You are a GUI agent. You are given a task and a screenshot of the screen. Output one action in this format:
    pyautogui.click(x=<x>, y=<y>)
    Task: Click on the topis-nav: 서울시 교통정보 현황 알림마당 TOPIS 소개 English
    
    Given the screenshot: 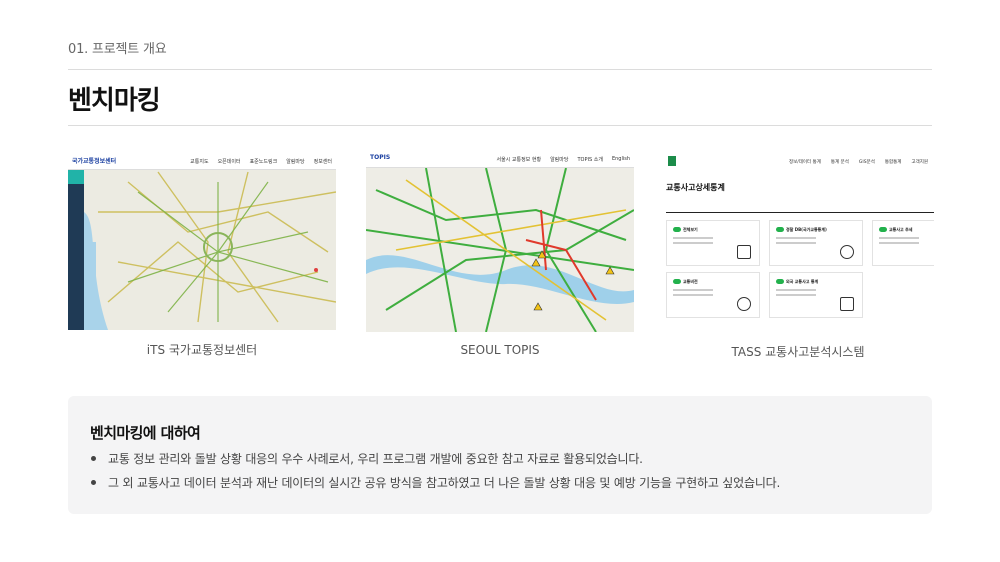 What is the action you would take?
    pyautogui.click(x=563, y=159)
    